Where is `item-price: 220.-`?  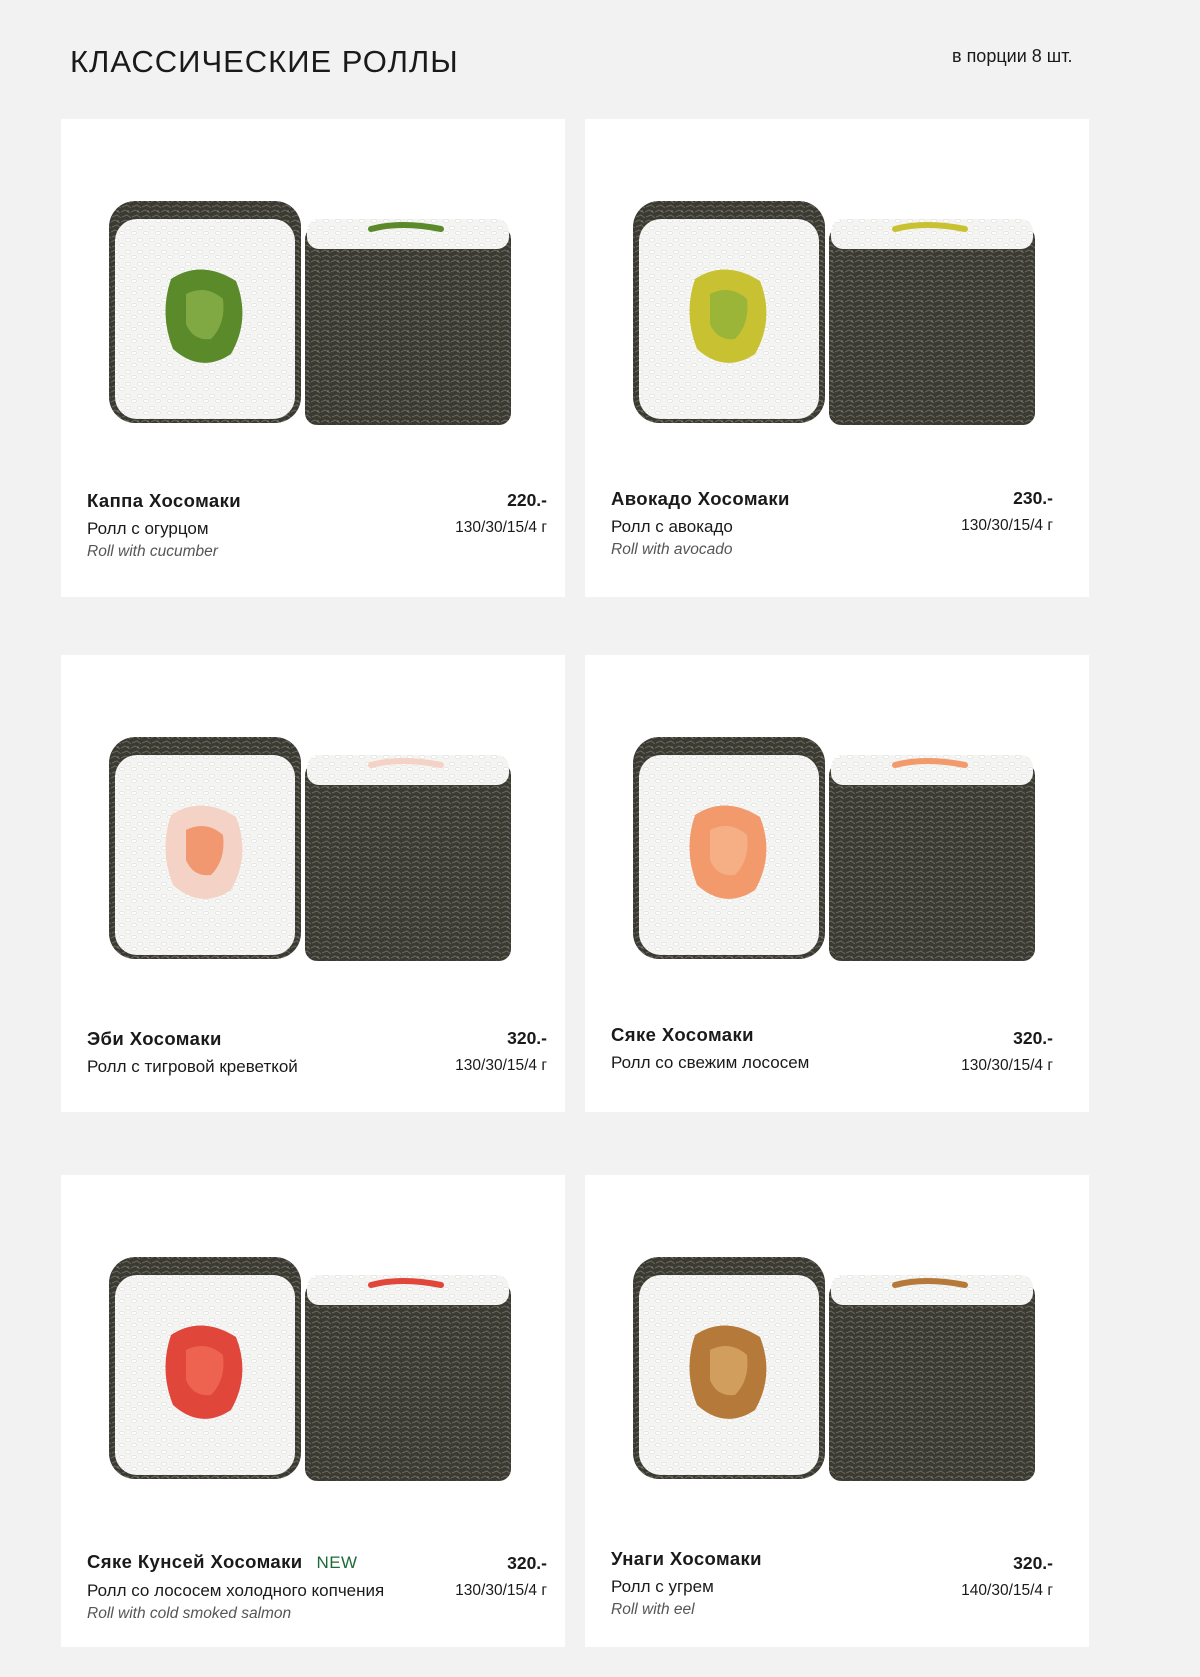
item-price: 220.- is located at coordinates (527, 500).